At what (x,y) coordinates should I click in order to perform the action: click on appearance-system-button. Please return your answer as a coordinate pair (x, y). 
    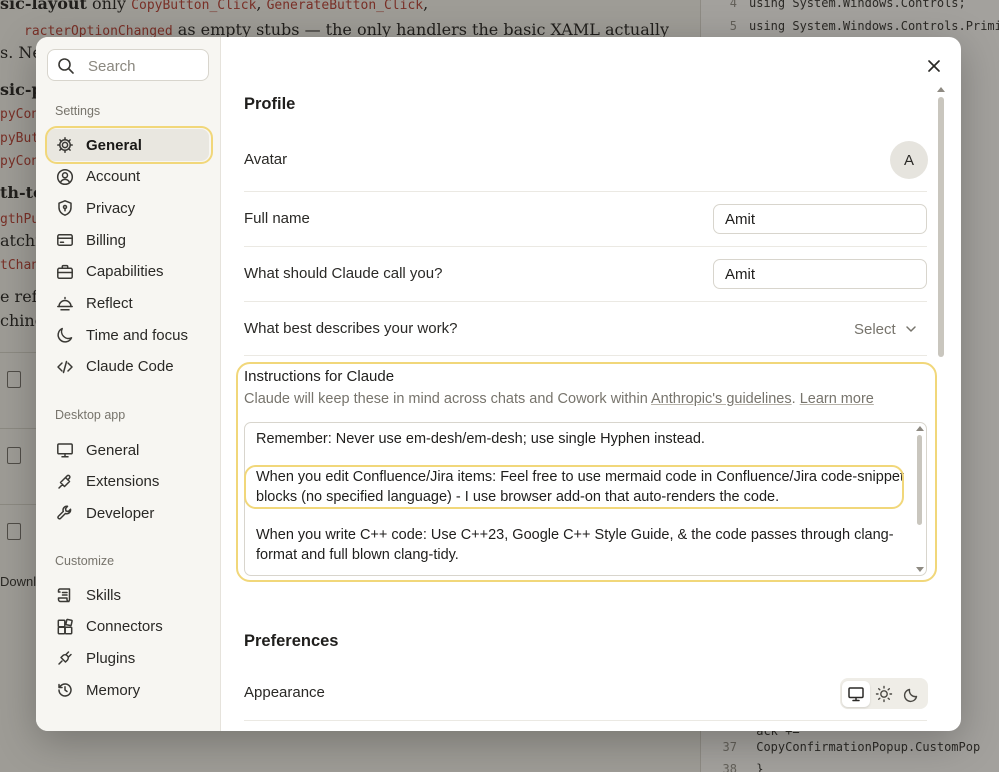
    Looking at the image, I should click on (856, 693).